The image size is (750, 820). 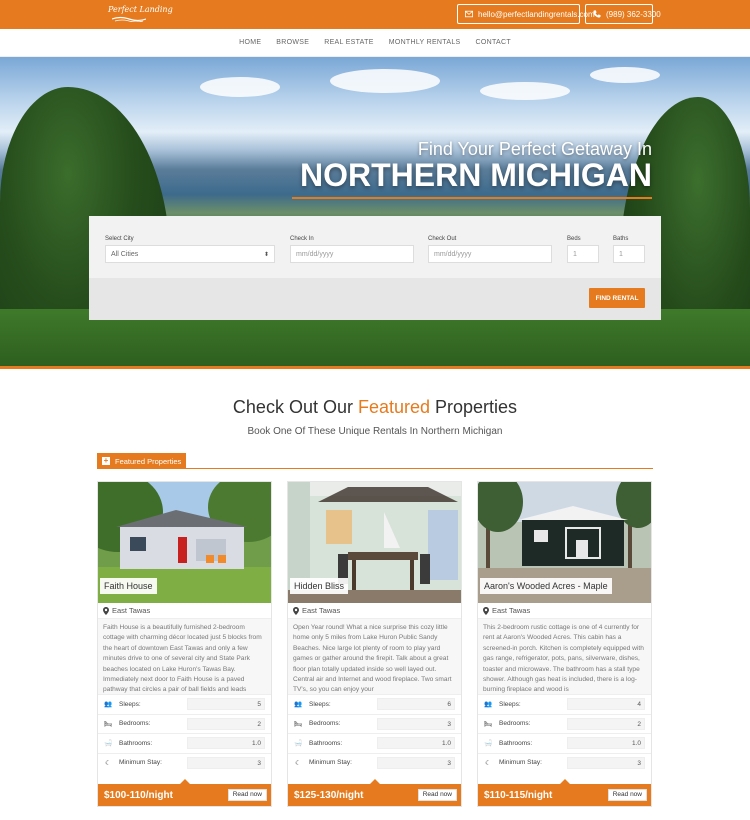 I want to click on baths-input: 1, so click(x=629, y=254).